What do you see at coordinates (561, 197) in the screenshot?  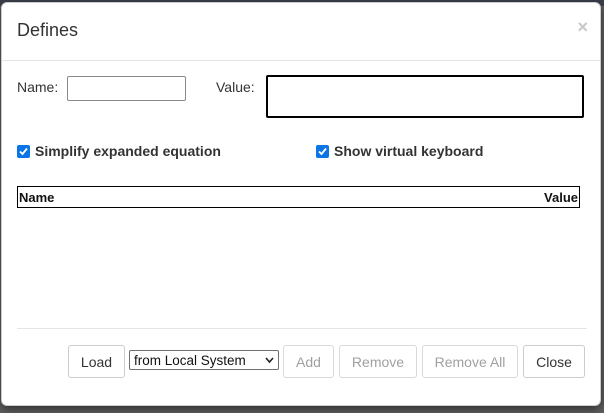 I see `column-header-value: Value` at bounding box center [561, 197].